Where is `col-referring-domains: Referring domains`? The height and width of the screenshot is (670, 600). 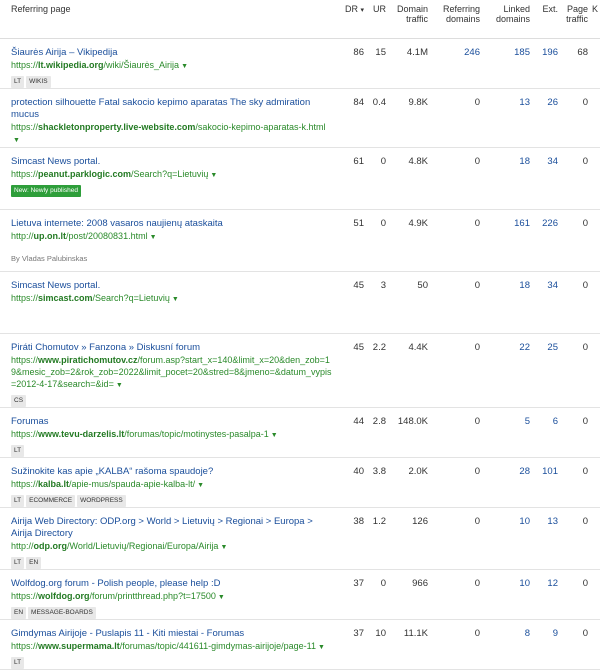 col-referring-domains: Referring domains is located at coordinates (458, 19).